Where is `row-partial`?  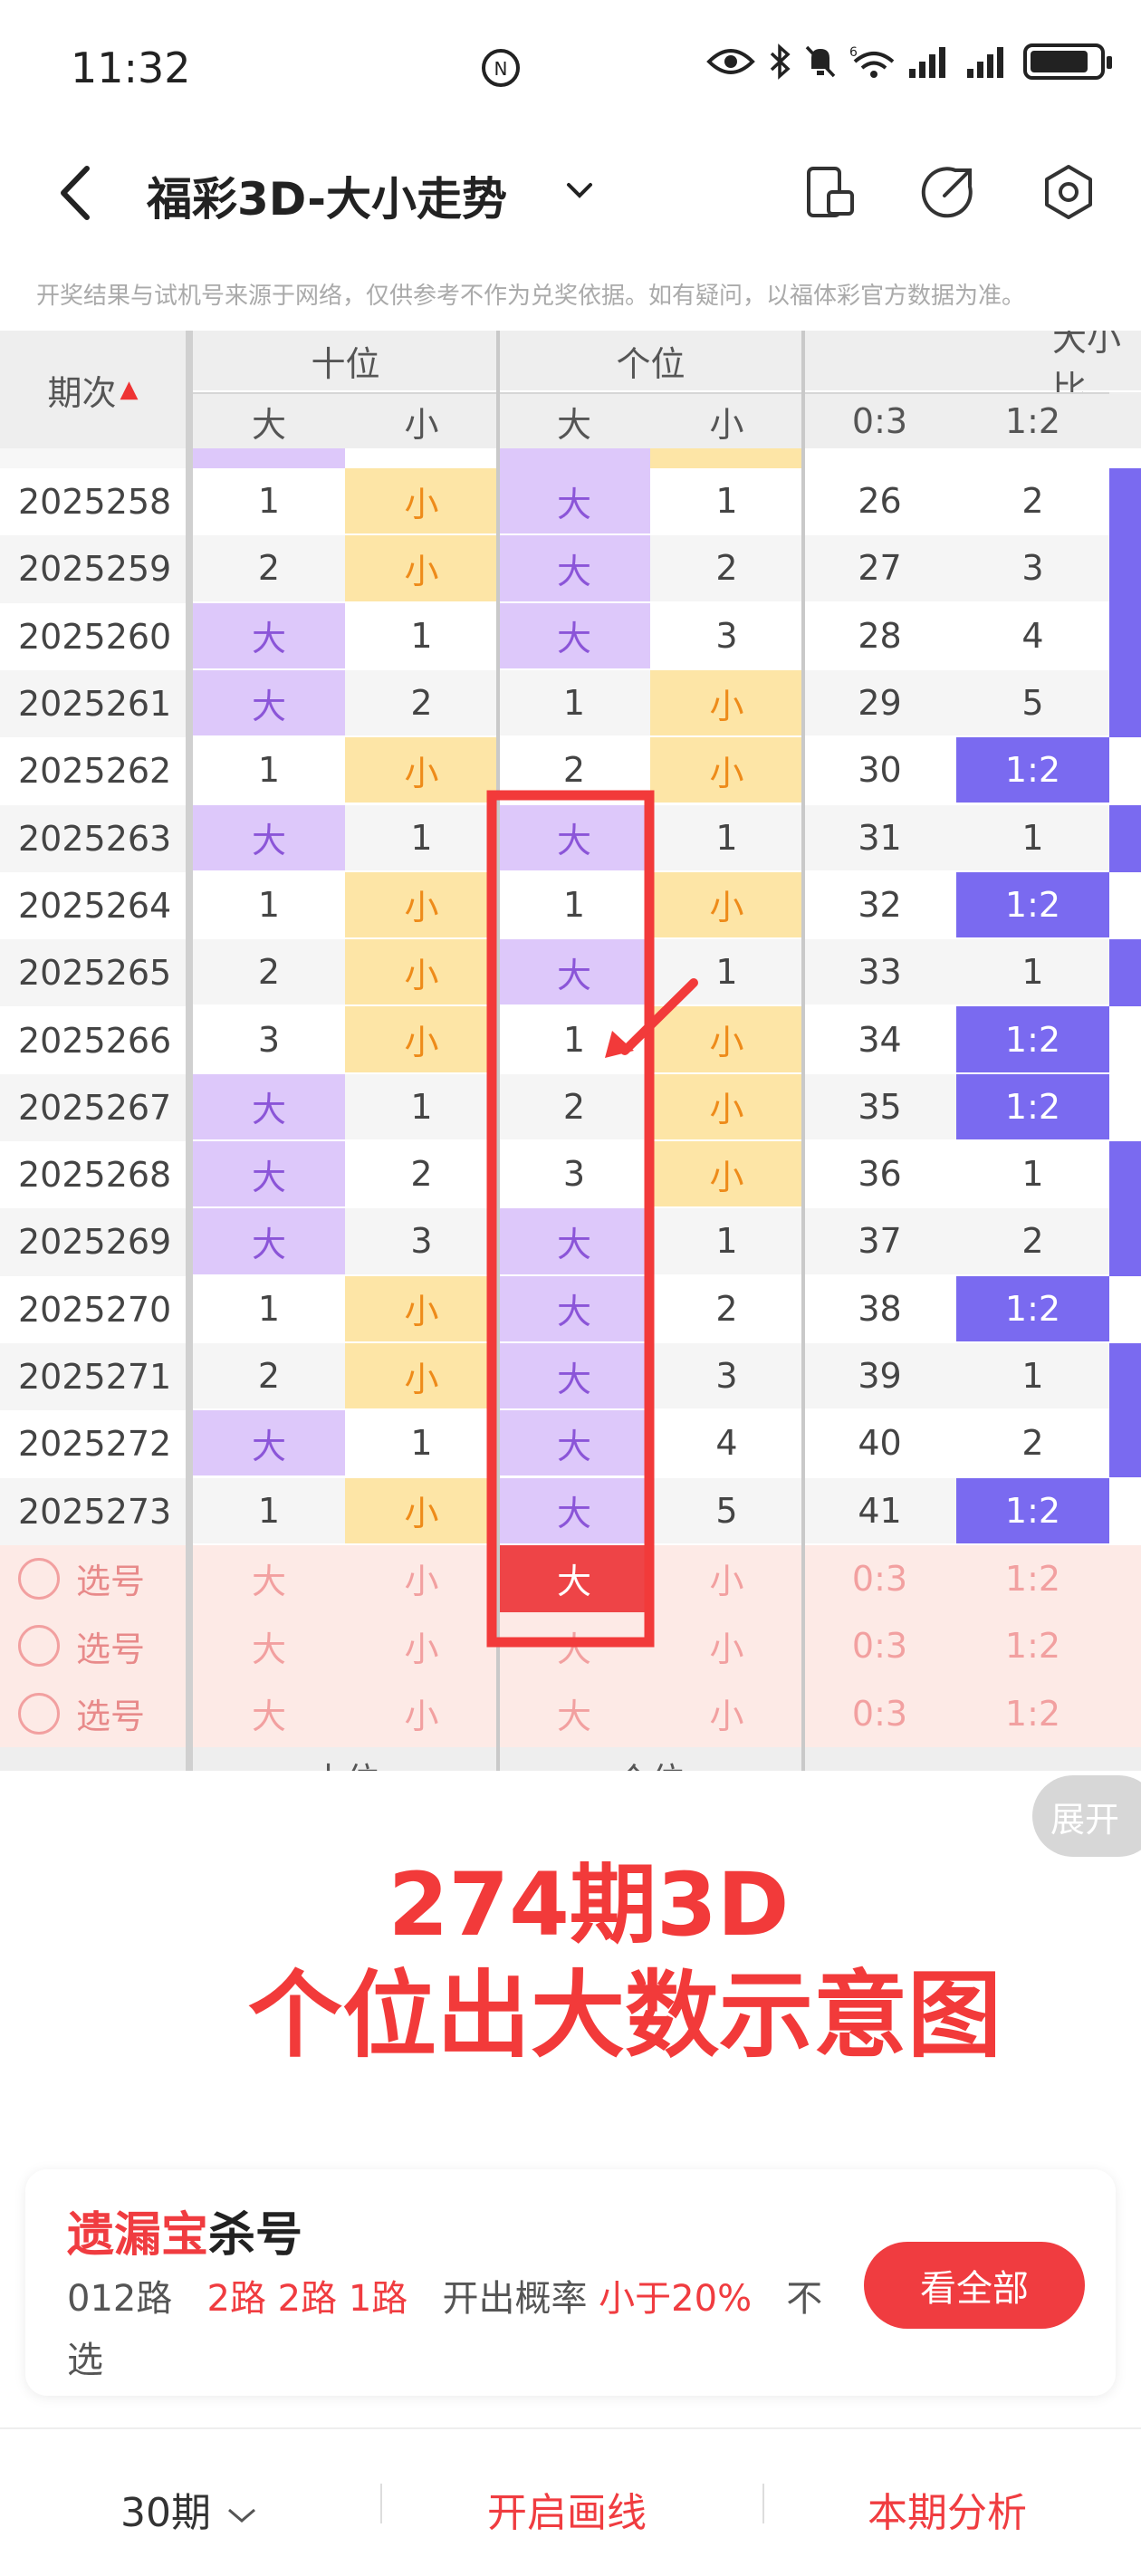
row-partial is located at coordinates (93, 458).